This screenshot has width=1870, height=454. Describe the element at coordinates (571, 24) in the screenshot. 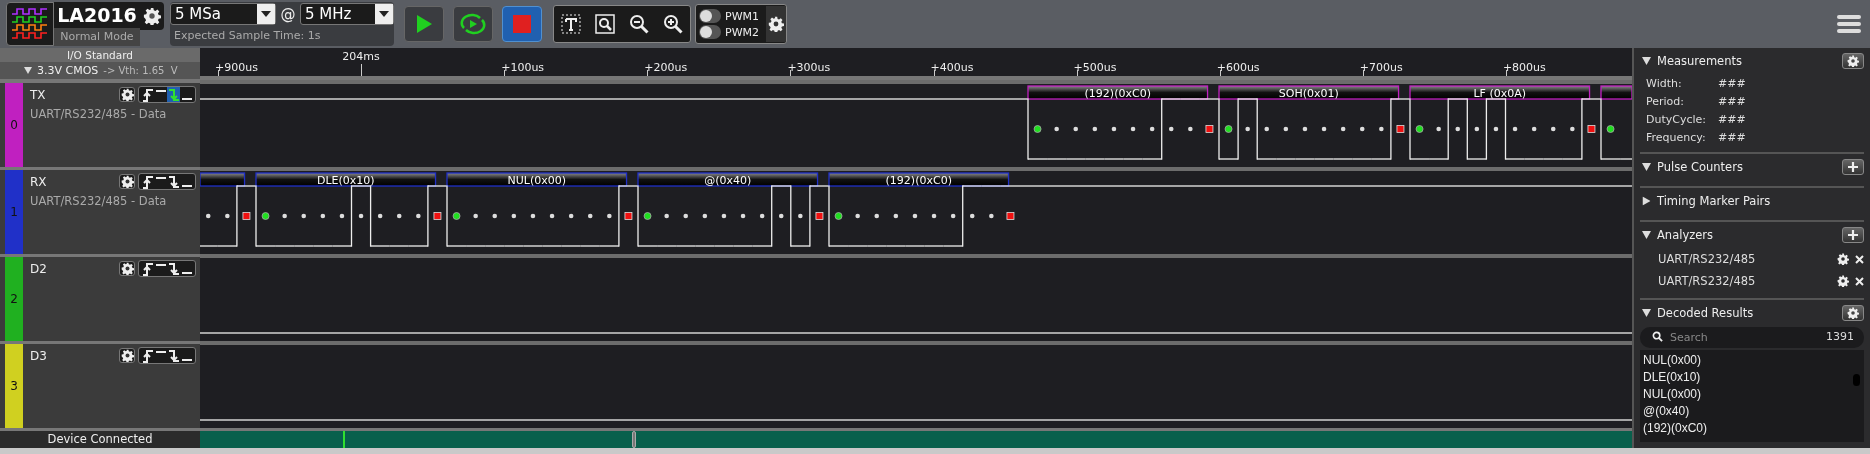

I see `text-tool-button` at that location.